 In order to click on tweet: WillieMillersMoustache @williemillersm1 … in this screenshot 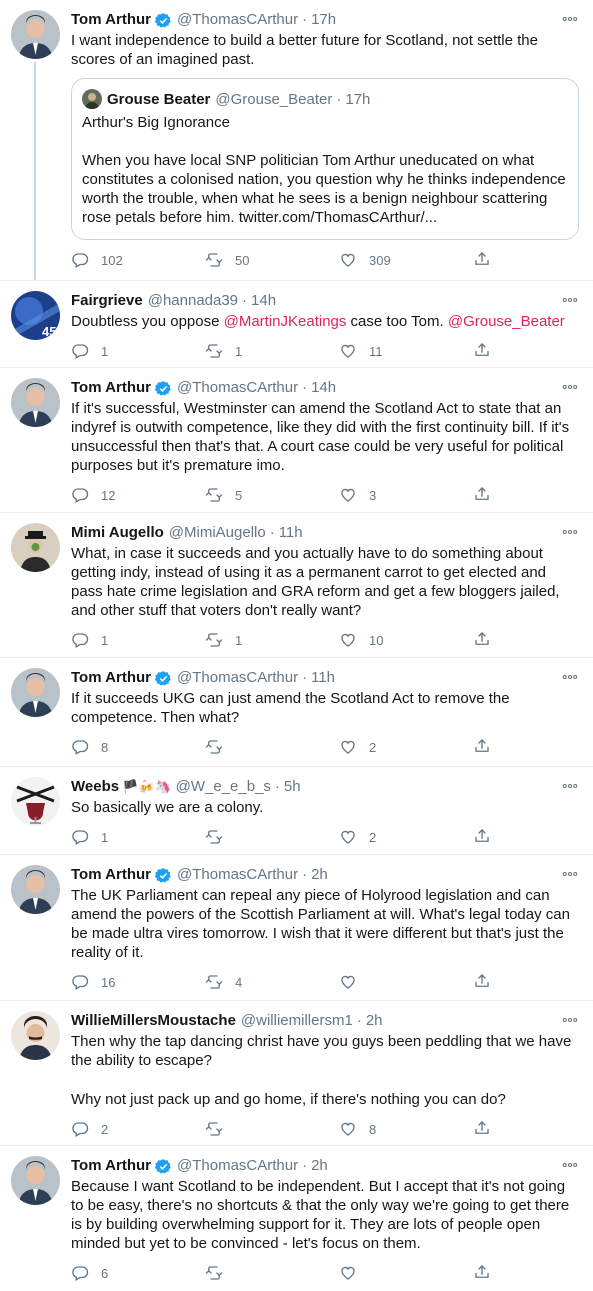, I will do `click(296, 1073)`.